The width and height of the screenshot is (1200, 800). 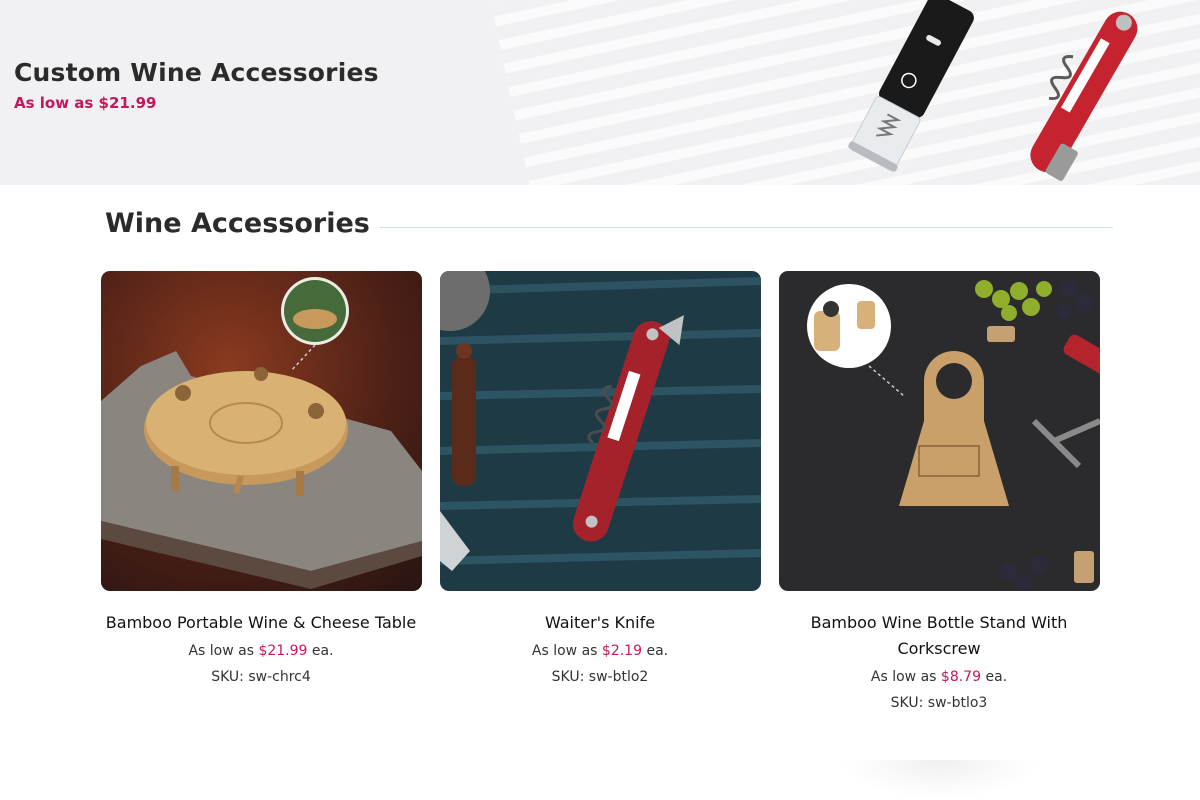 I want to click on price-value: $2.19, so click(x=621, y=651).